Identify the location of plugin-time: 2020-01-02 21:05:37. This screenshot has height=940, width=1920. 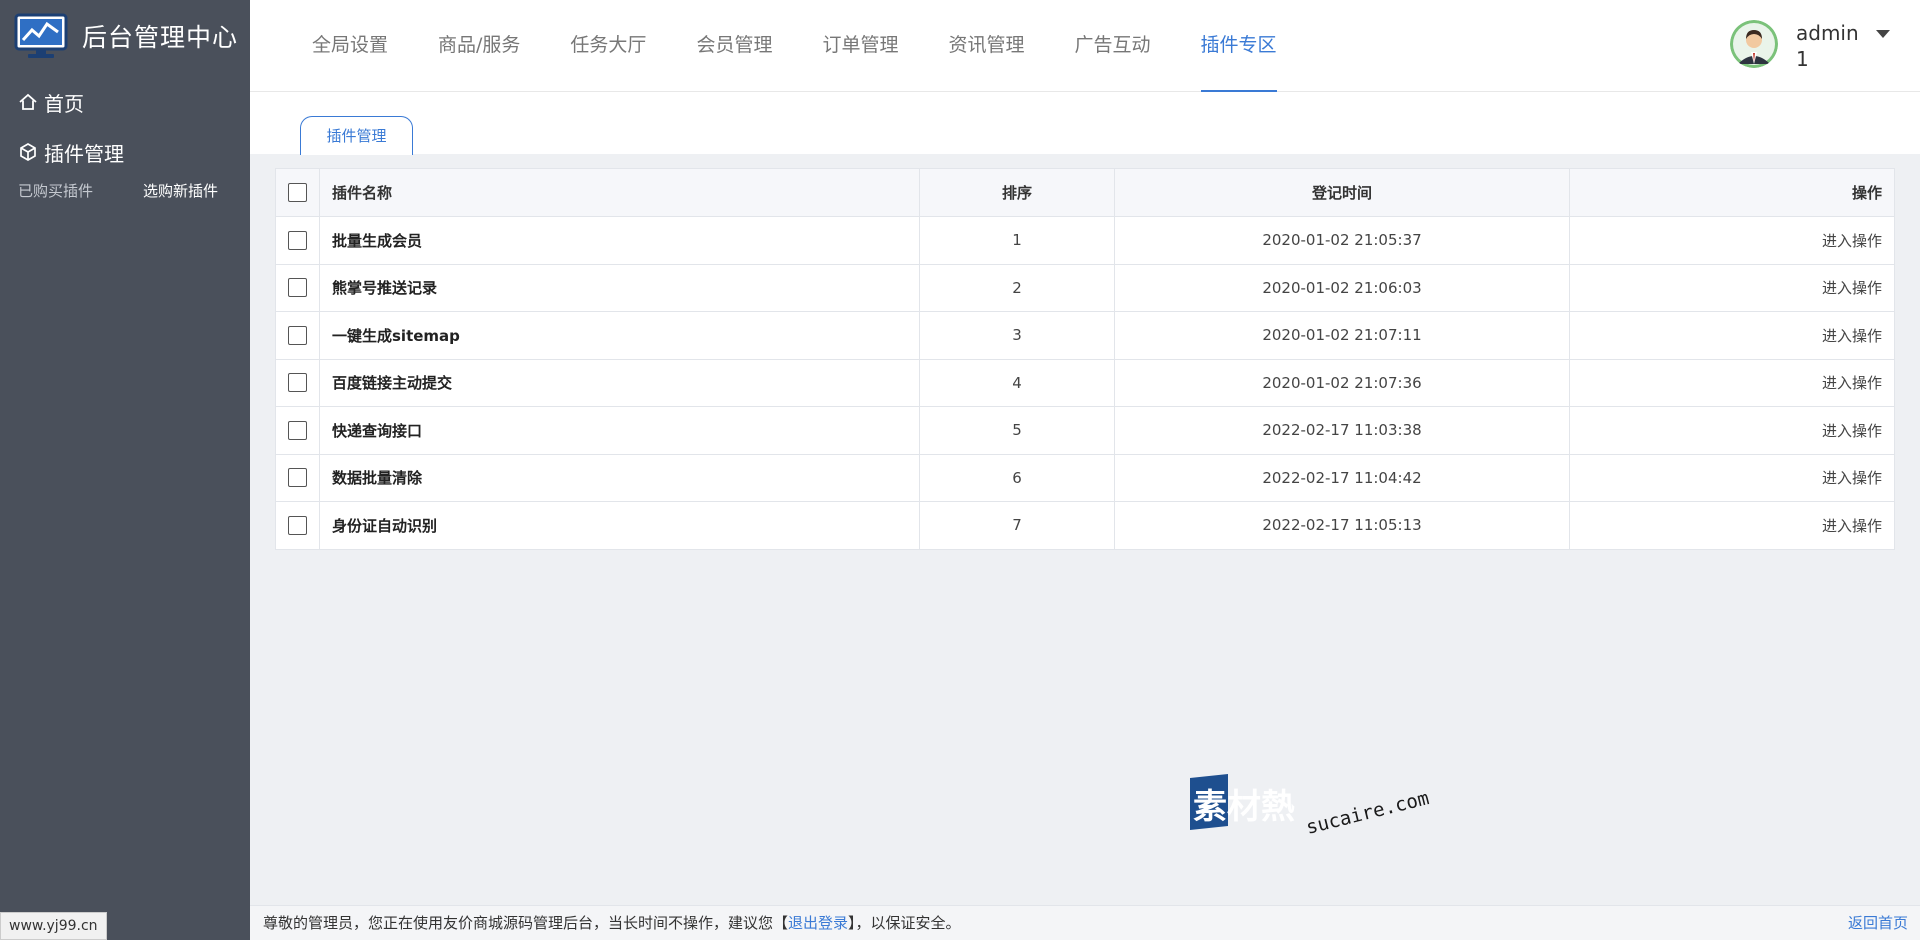
(1342, 240).